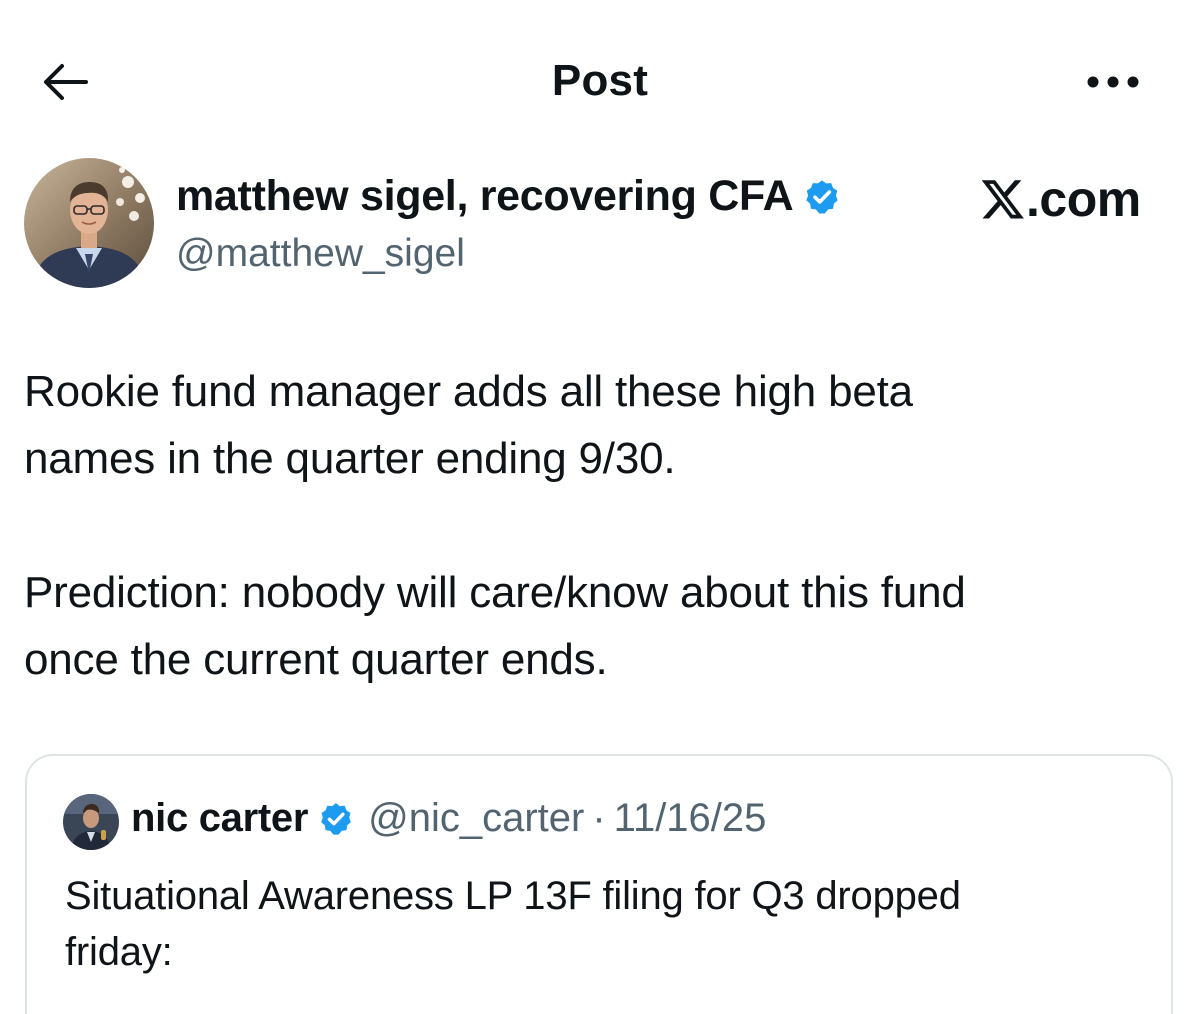  I want to click on quoted-author-avatar, so click(91, 822).